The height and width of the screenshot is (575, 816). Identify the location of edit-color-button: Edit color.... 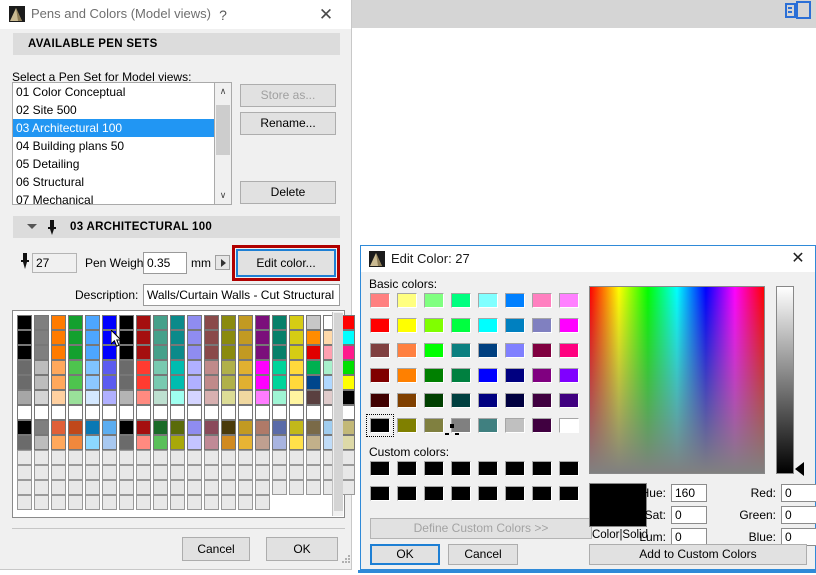
(286, 263).